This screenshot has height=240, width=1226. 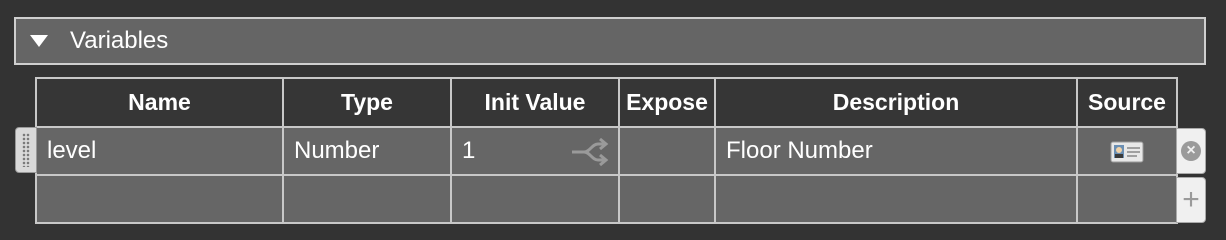 I want to click on grip-dots, so click(x=26, y=150).